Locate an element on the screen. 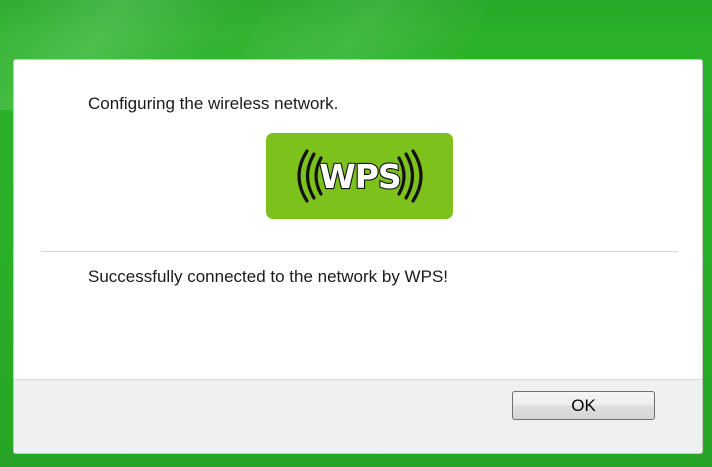 The image size is (712, 467). ok-button: OK is located at coordinates (583, 405).